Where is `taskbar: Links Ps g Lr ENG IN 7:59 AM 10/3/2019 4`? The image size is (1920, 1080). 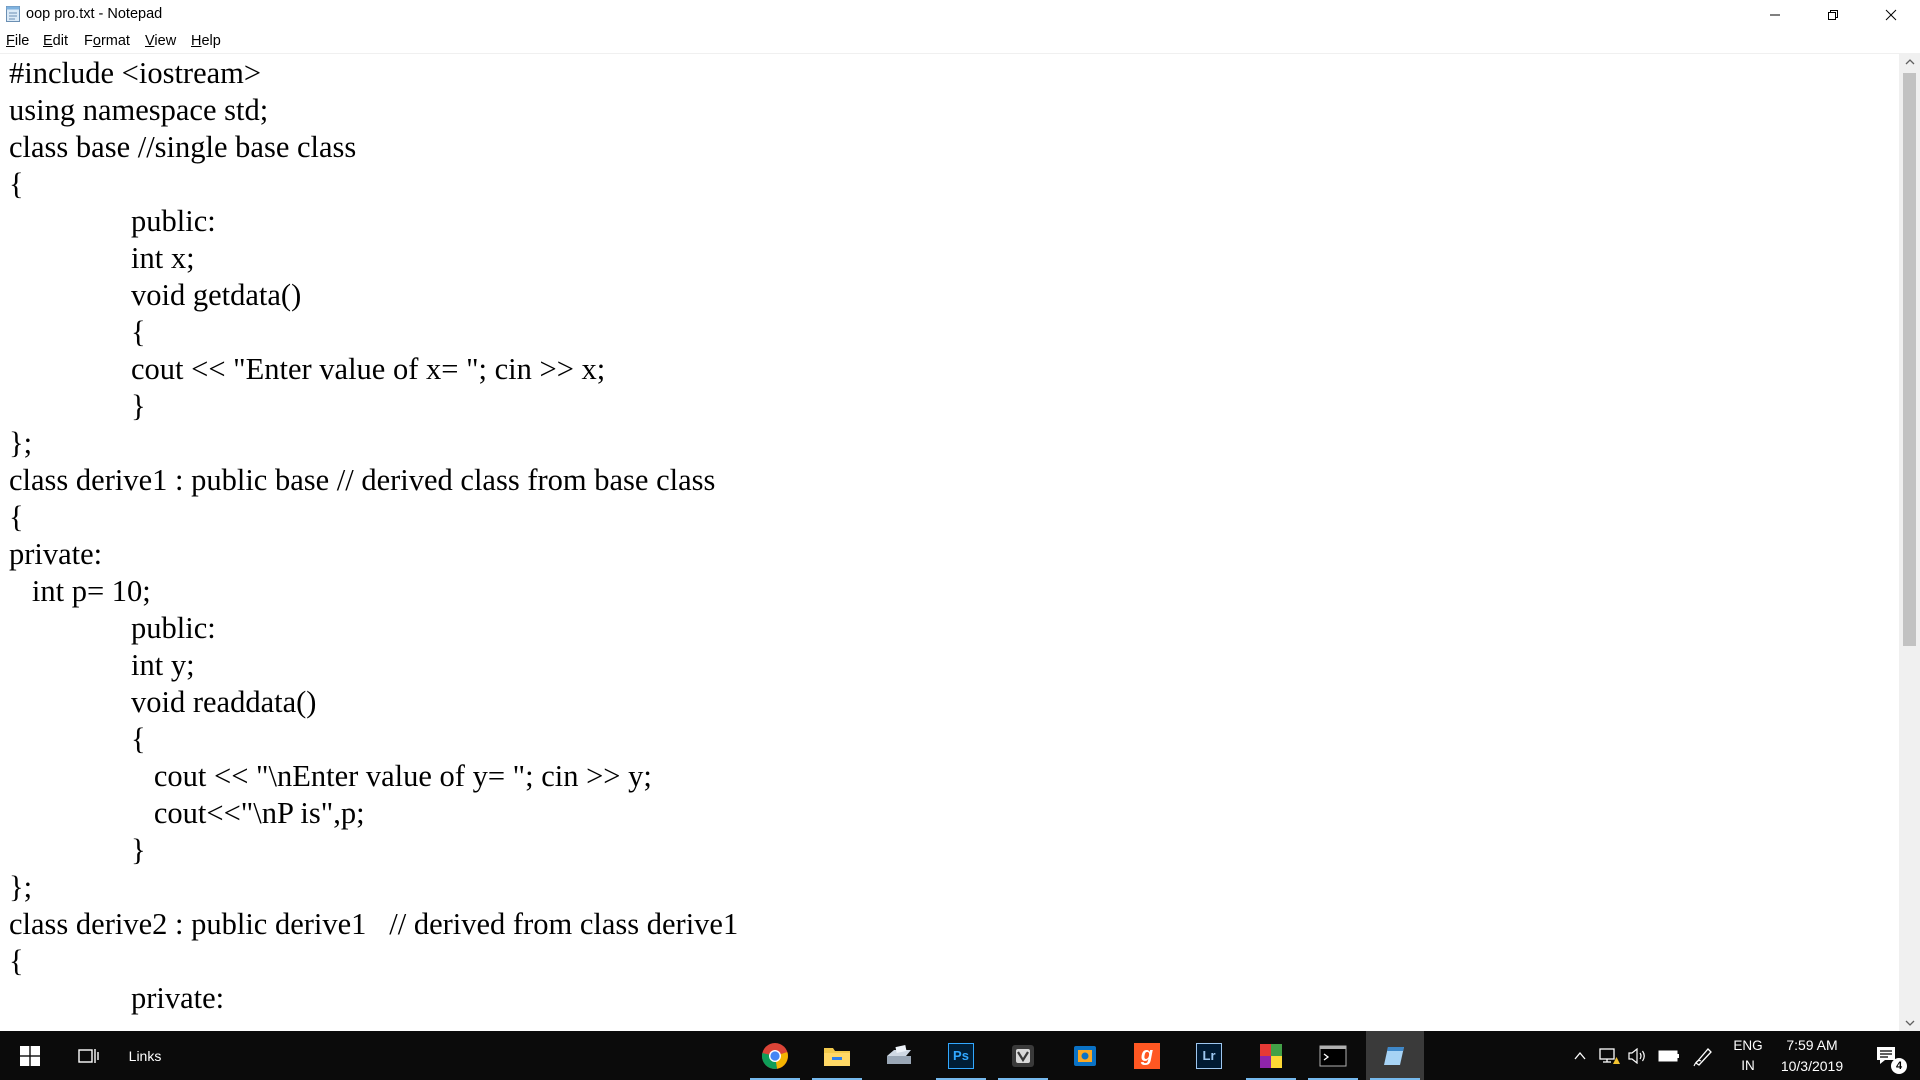
taskbar: Links Ps g Lr ENG IN 7:59 AM 10/3/2019 4 is located at coordinates (960, 1055).